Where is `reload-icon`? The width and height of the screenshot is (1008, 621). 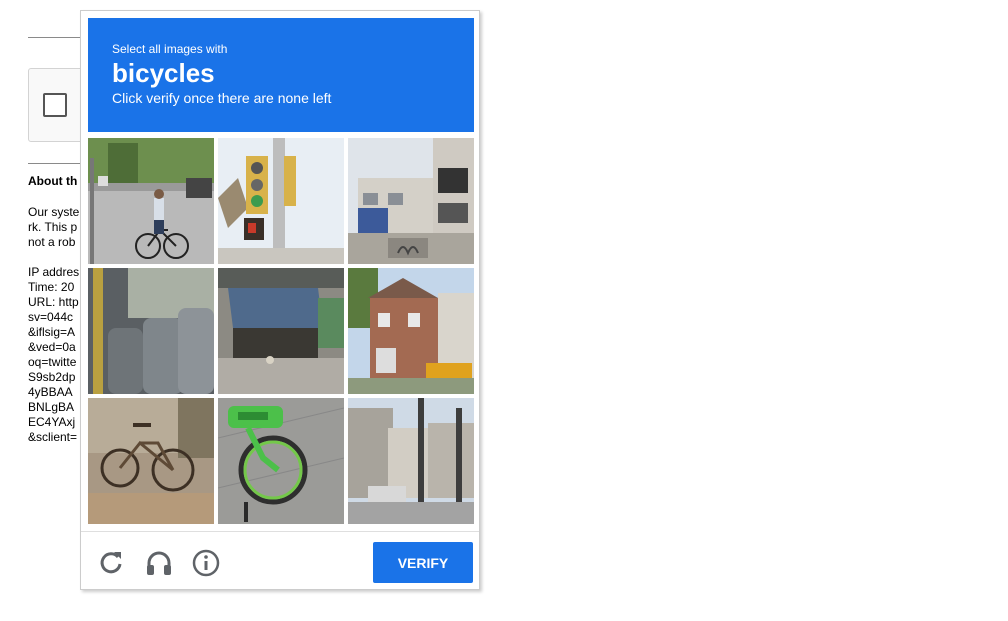
reload-icon is located at coordinates (111, 563).